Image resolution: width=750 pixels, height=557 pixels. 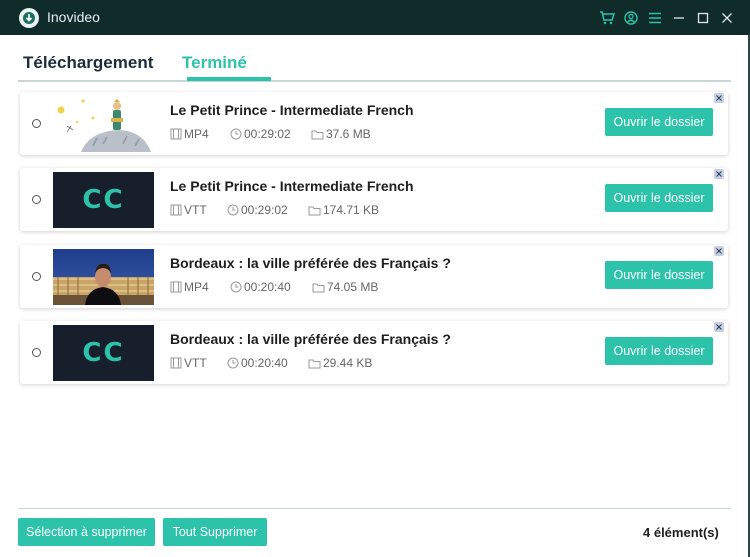 What do you see at coordinates (215, 532) in the screenshot?
I see `delete-all-button: Tout Supprimer` at bounding box center [215, 532].